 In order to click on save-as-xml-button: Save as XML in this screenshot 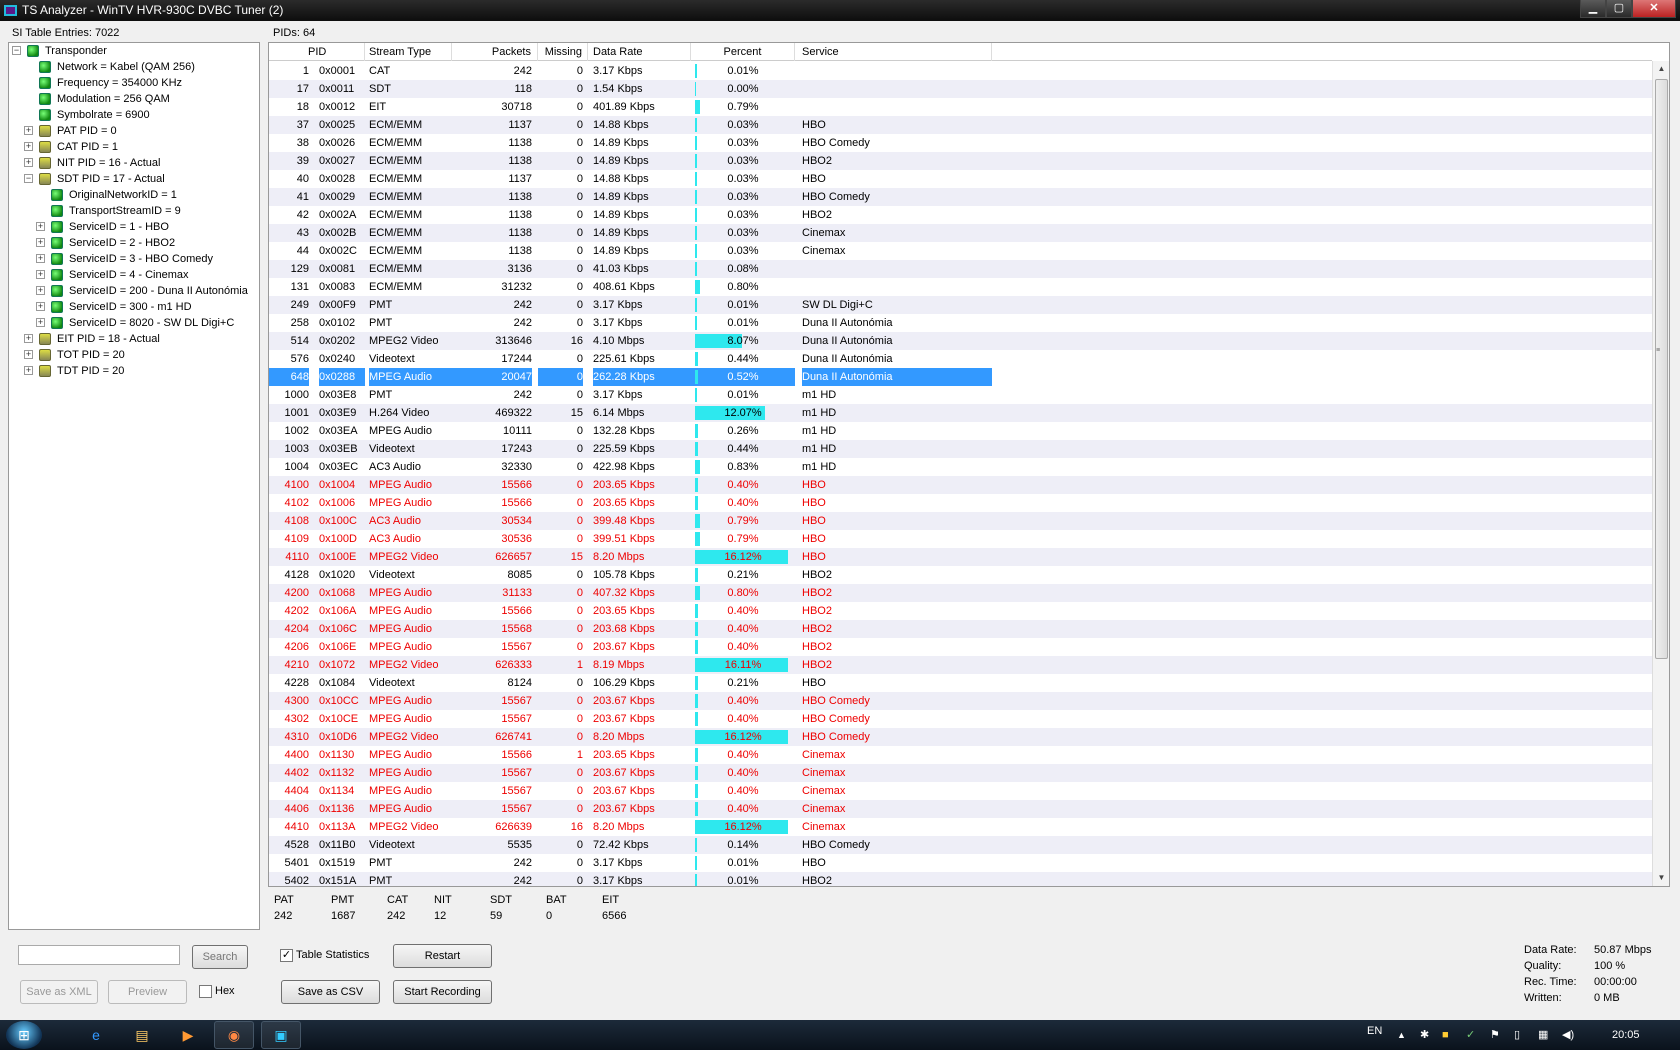, I will do `click(59, 992)`.